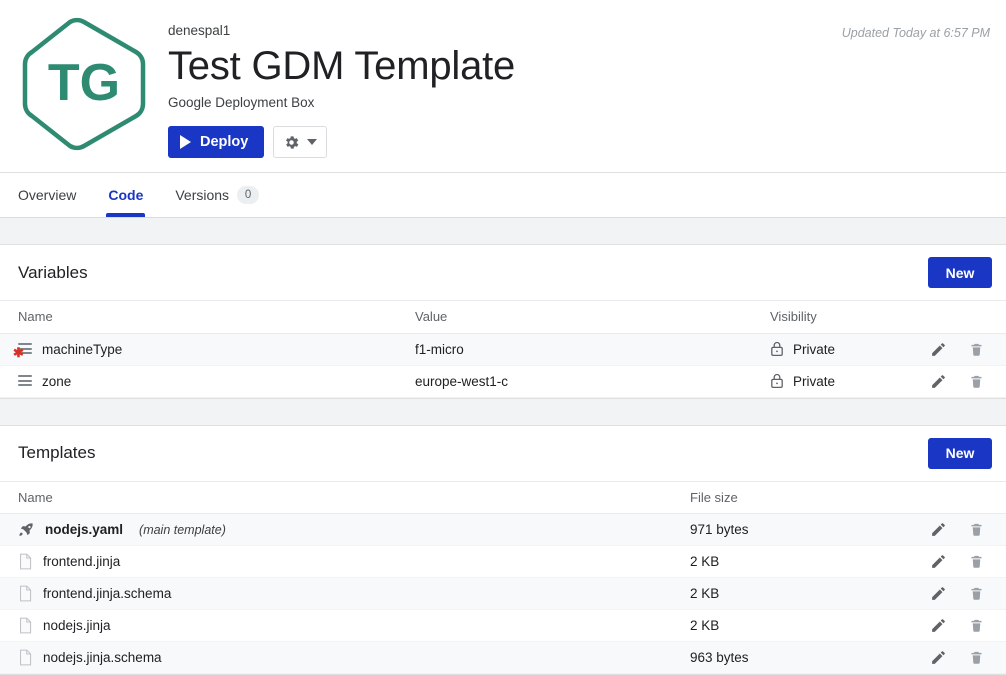 The height and width of the screenshot is (675, 1006). What do you see at coordinates (202, 195) in the screenshot?
I see `tab-versions-label: Versions` at bounding box center [202, 195].